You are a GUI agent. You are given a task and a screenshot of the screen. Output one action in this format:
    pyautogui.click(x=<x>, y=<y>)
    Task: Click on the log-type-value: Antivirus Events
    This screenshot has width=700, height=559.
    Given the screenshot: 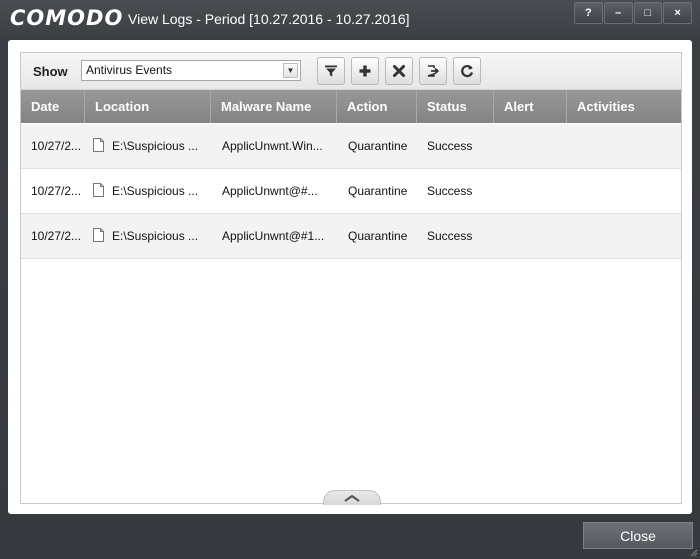 What is the action you would take?
    pyautogui.click(x=129, y=70)
    